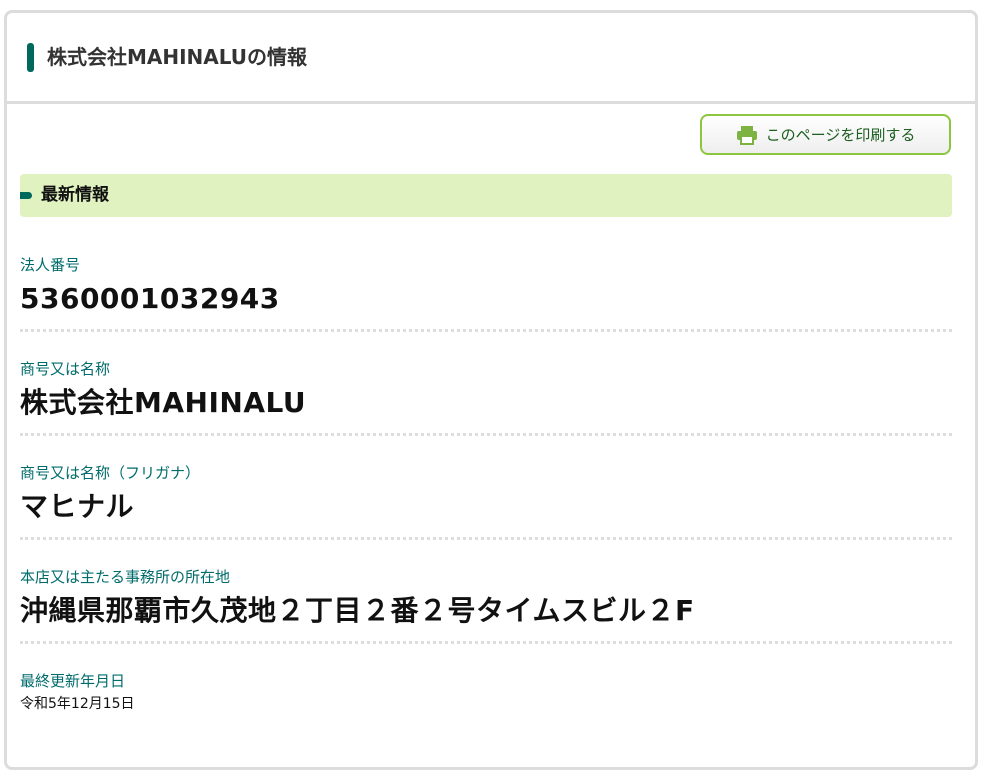 Image resolution: width=990 pixels, height=770 pixels. What do you see at coordinates (177, 57) in the screenshot?
I see `page-title: 株式会社MAHINALUの情報` at bounding box center [177, 57].